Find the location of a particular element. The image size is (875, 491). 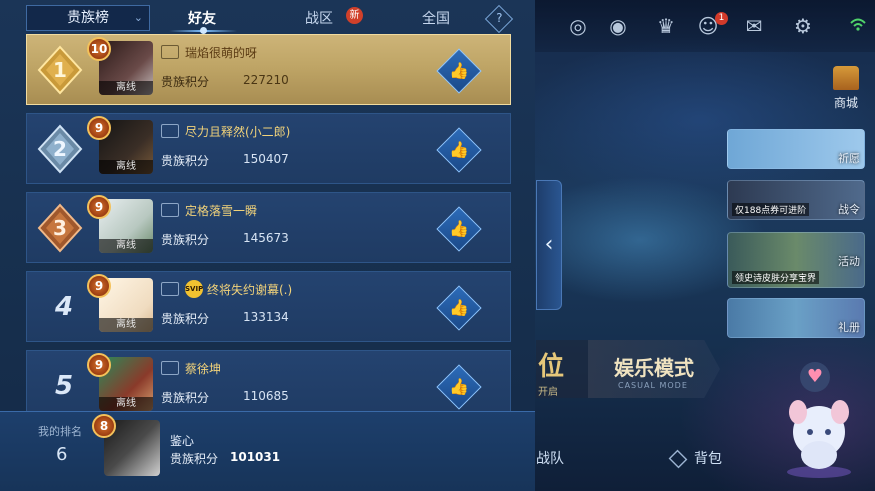

tab-friends: 好友 is located at coordinates (202, 18).